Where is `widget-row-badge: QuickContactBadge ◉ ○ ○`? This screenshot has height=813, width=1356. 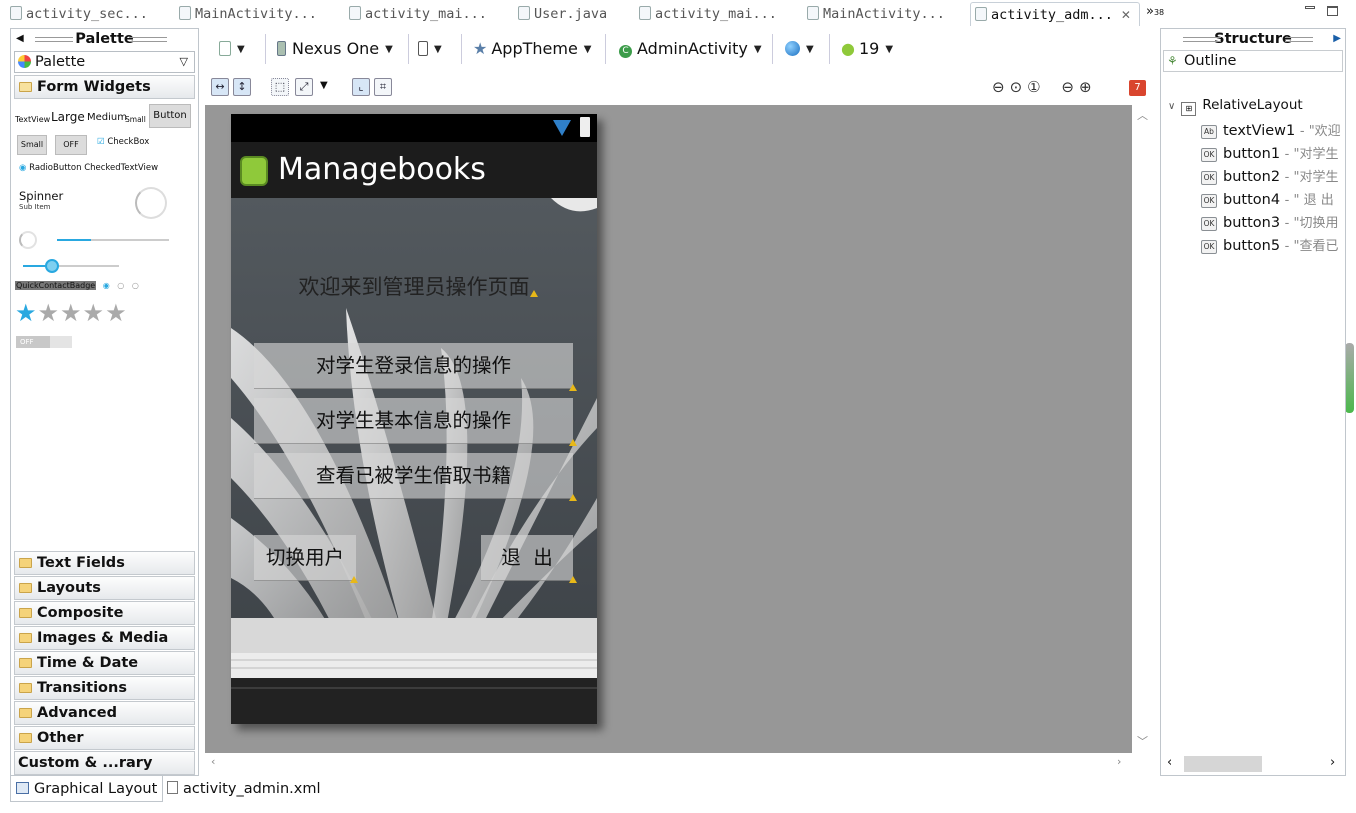
widget-row-badge: QuickContactBadge ◉ ○ ○ is located at coordinates (77, 285).